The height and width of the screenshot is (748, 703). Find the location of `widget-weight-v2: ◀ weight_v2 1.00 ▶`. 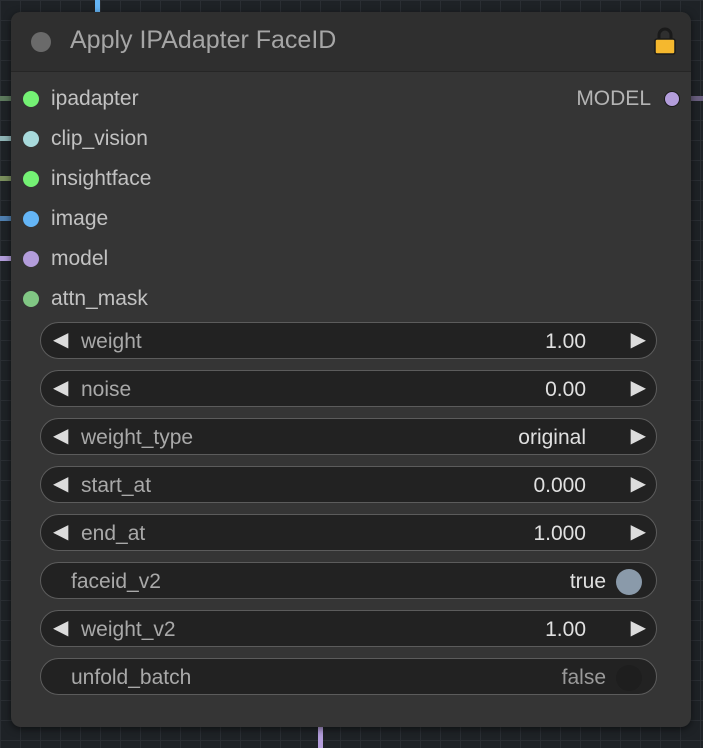

widget-weight-v2: ◀ weight_v2 1.00 ▶ is located at coordinates (348, 628).